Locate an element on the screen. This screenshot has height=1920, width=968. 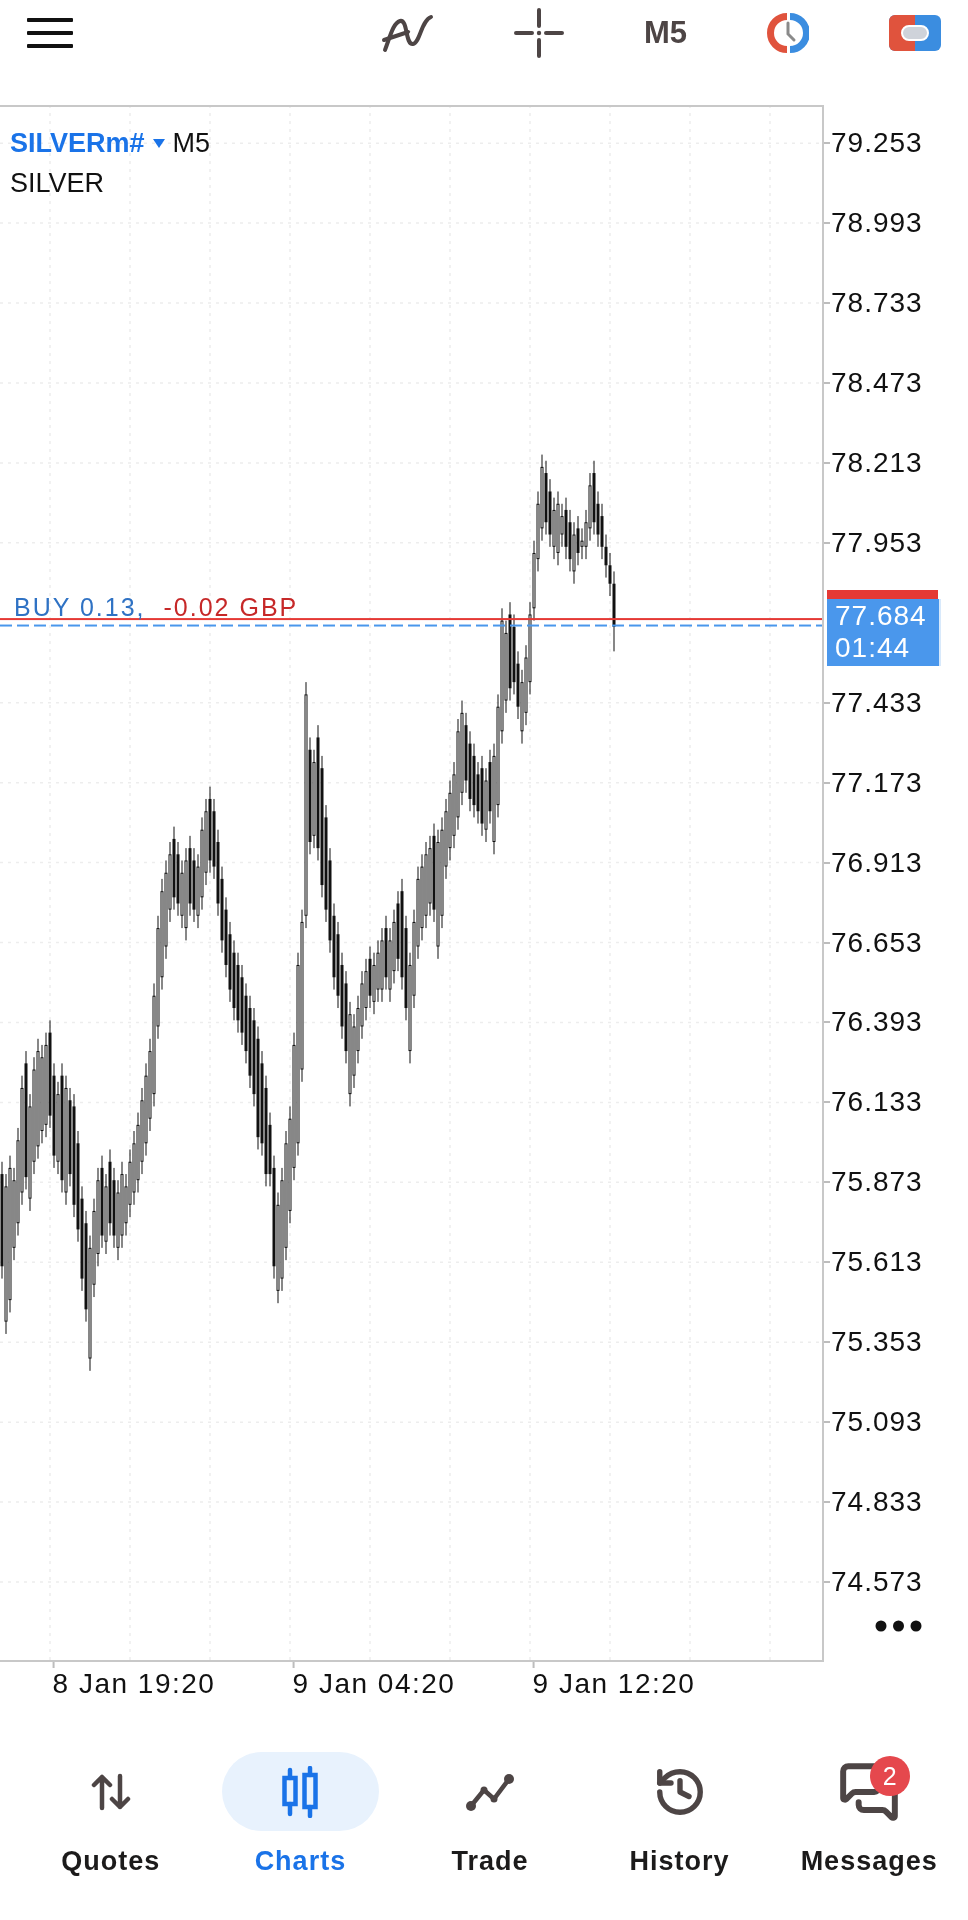
symbol-description: SILVER is located at coordinates (58, 183).